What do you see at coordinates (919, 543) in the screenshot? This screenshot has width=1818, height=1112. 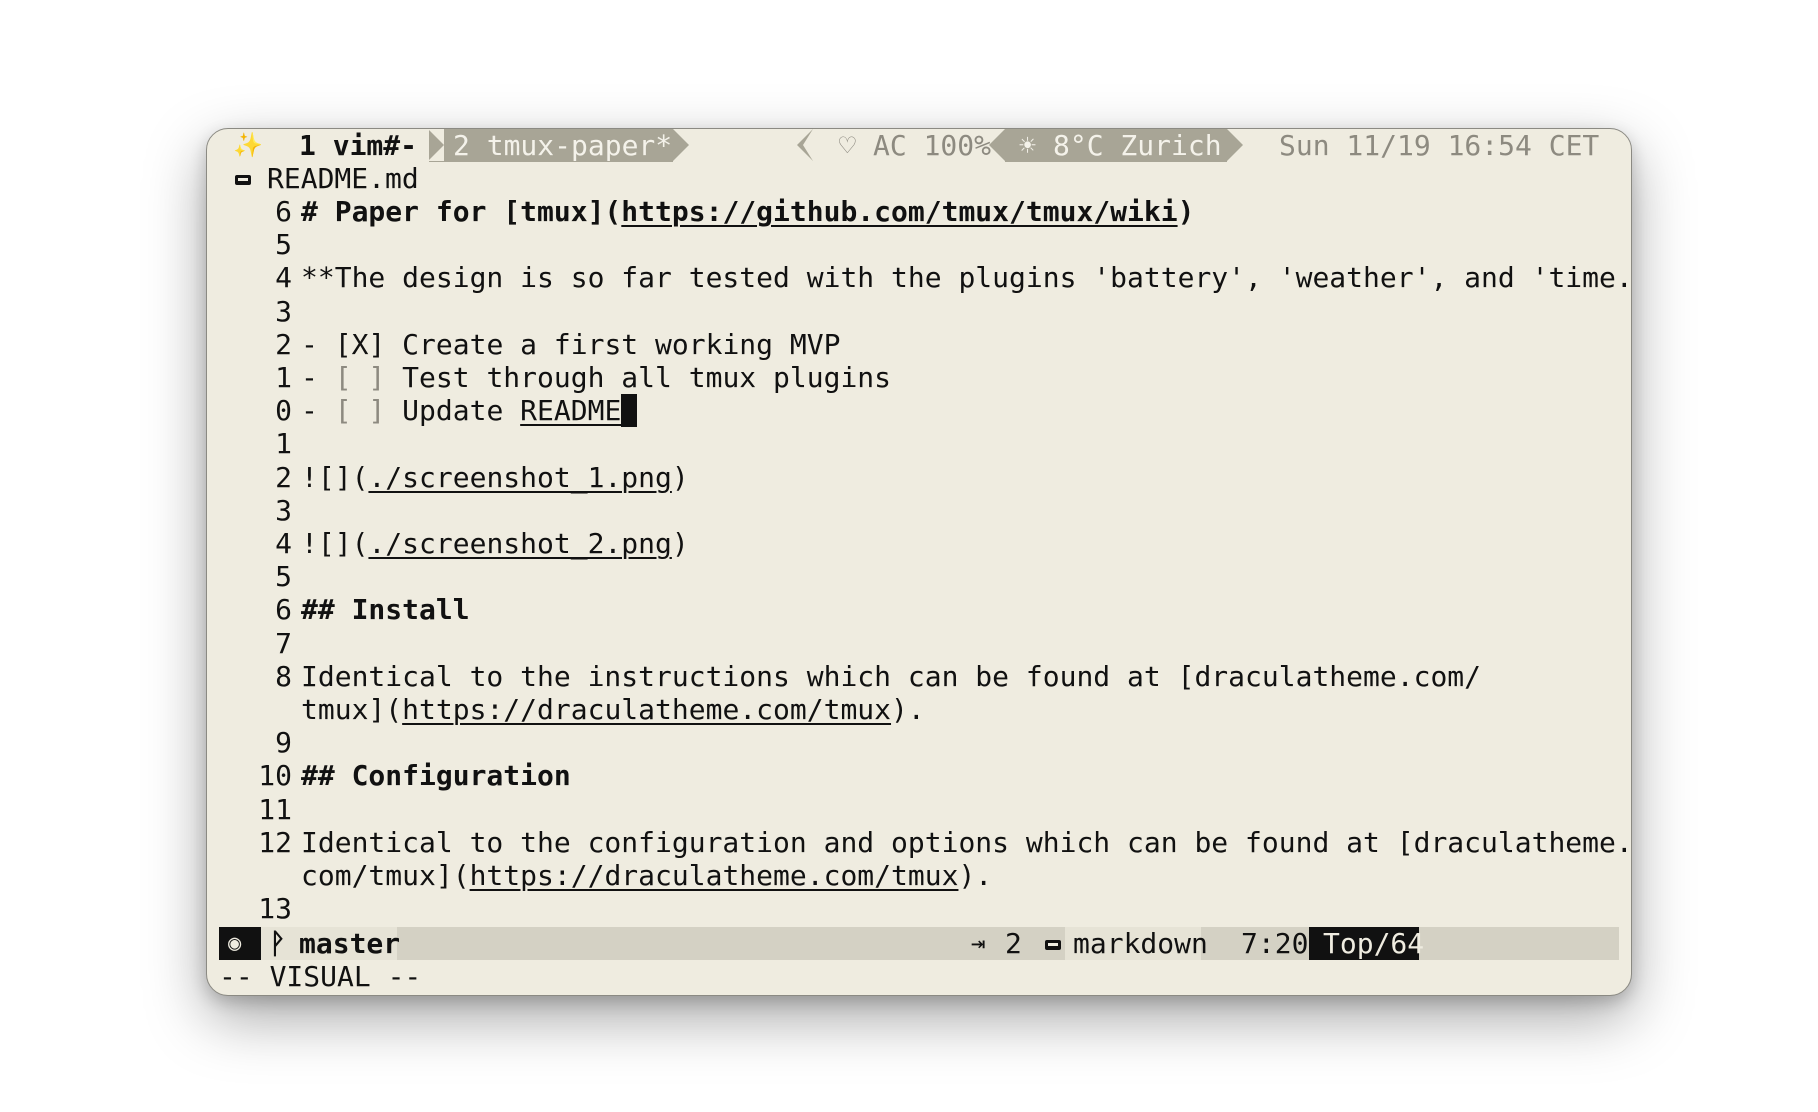 I see `editor-line: 4 ![](./screenshot_2.png)` at bounding box center [919, 543].